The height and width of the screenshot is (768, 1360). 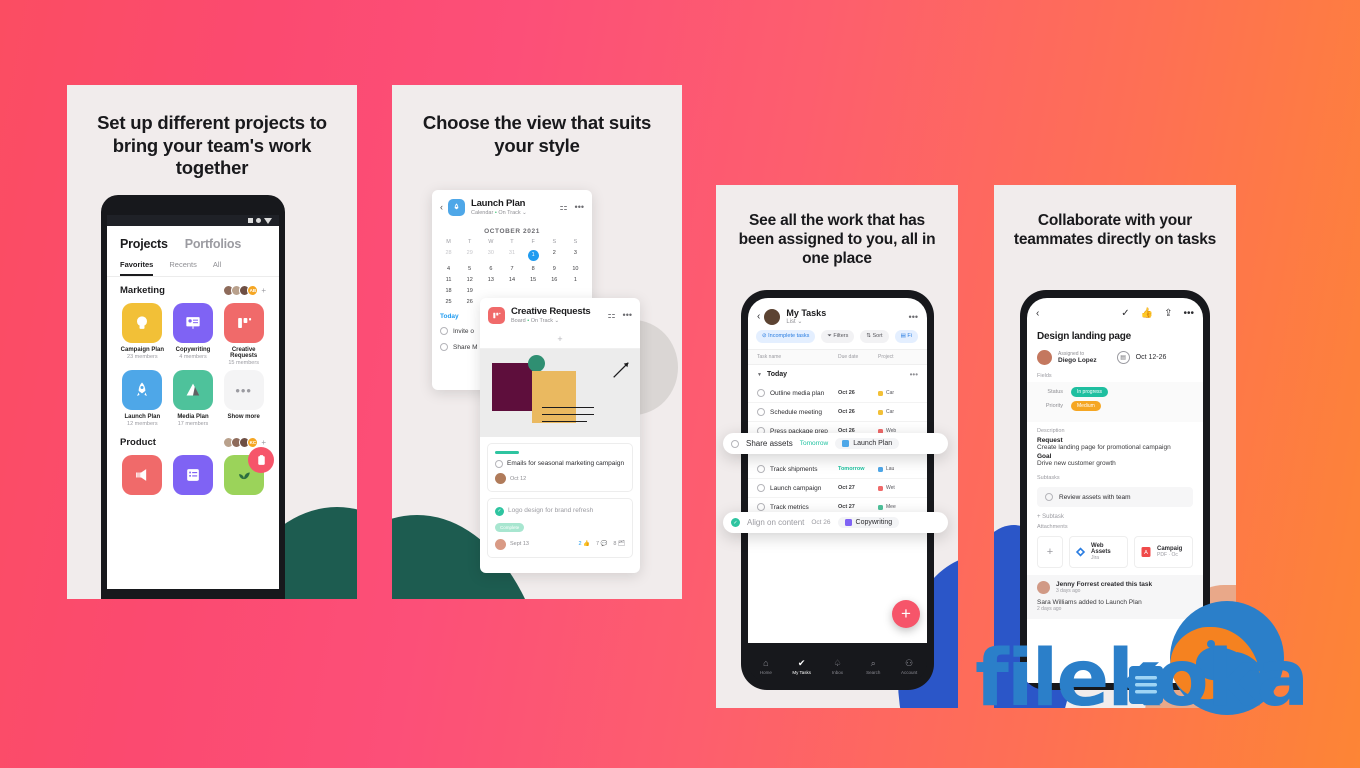 I want to click on calendar-day: 4, so click(x=448, y=269).